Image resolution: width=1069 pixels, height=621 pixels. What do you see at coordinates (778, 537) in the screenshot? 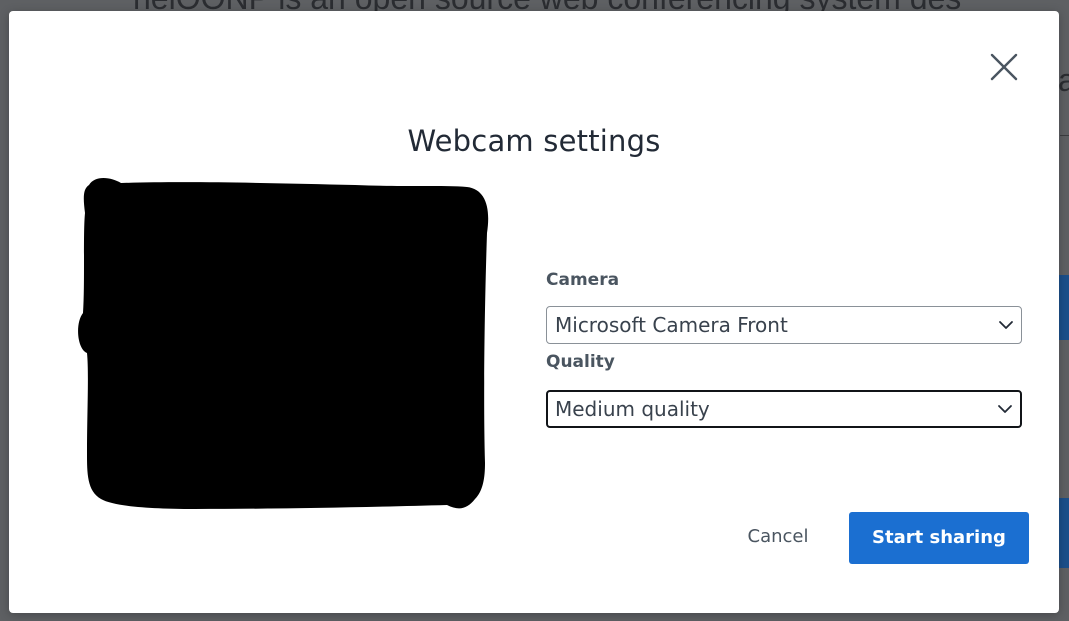
I see `cancel-button: Cancel` at bounding box center [778, 537].